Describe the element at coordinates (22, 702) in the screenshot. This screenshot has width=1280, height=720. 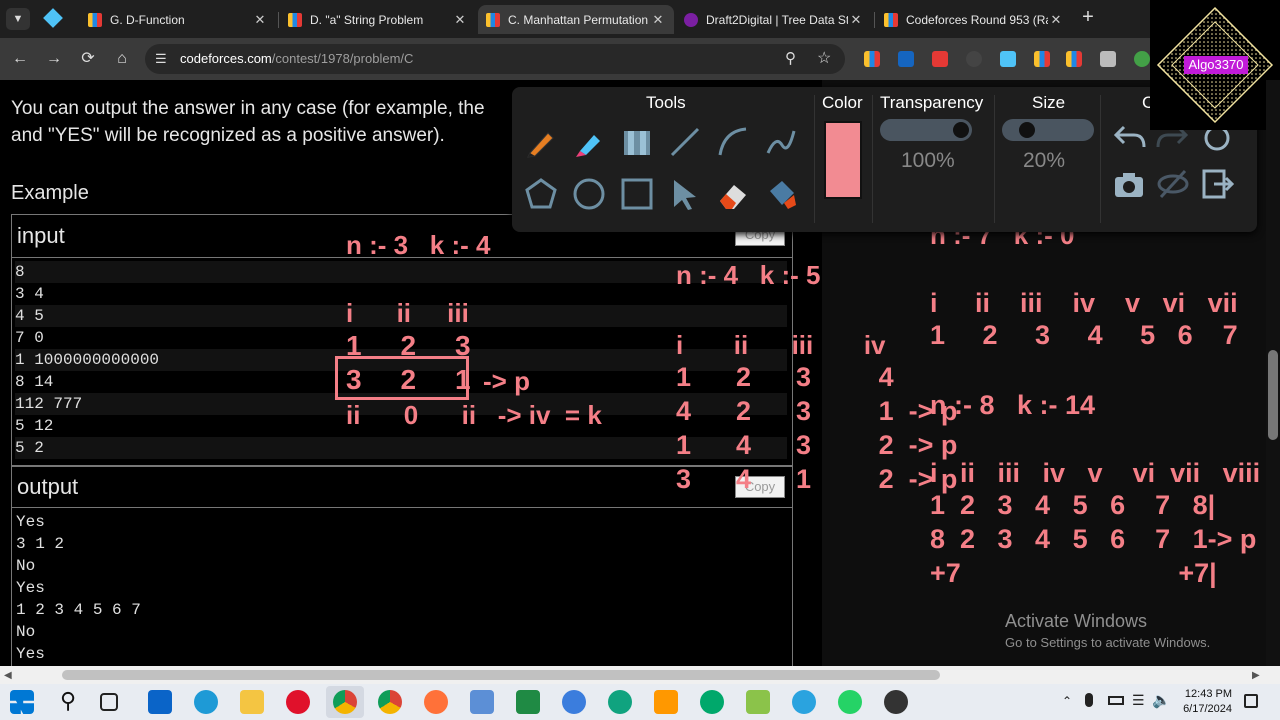
I see `windows-start-icon` at that location.